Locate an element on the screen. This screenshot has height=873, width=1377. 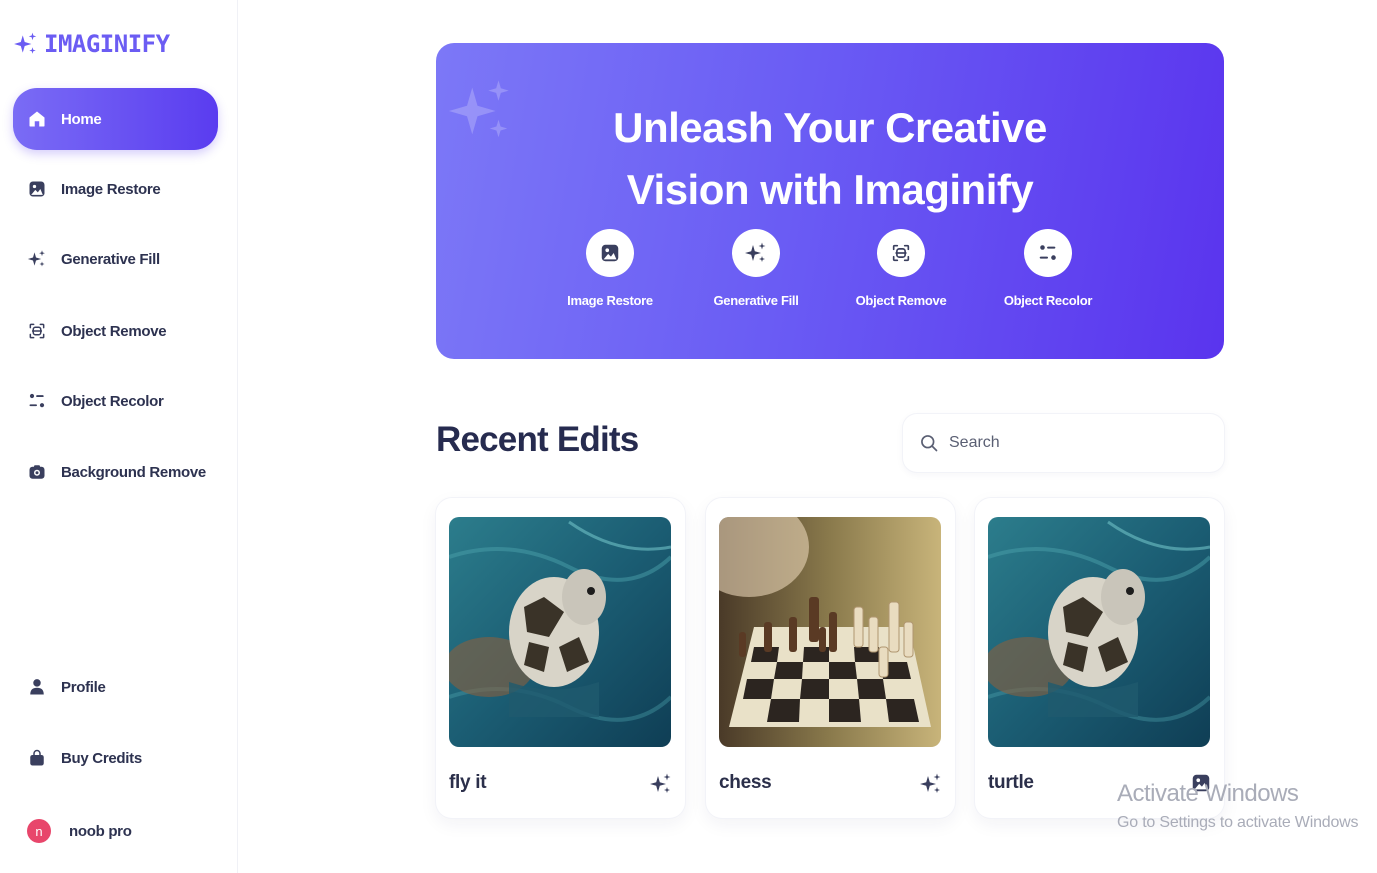
hero-tool-image-restore: Image Restore is located at coordinates (610, 268).